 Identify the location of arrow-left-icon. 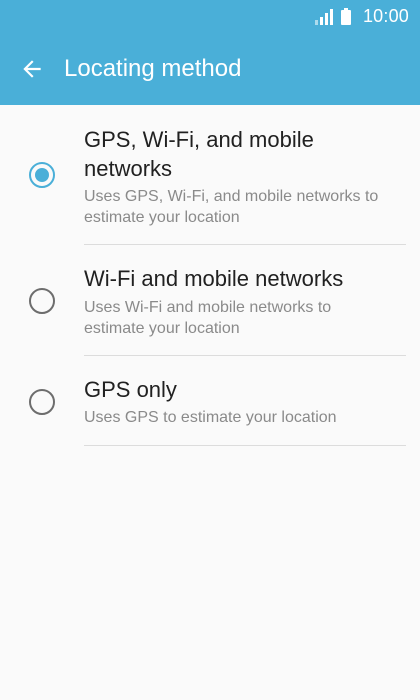
(32, 69).